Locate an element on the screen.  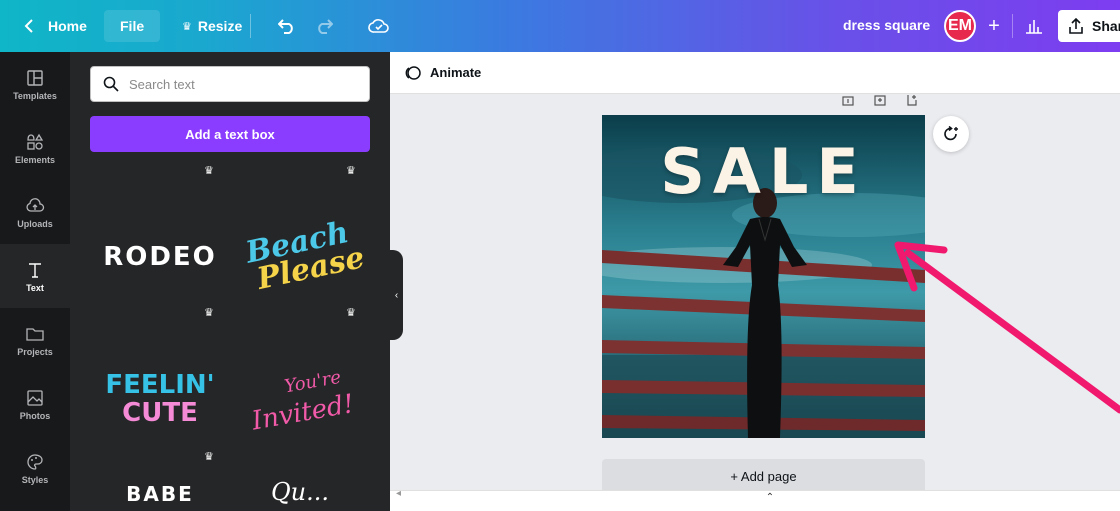
rail-label: Text is located at coordinates (35, 287).